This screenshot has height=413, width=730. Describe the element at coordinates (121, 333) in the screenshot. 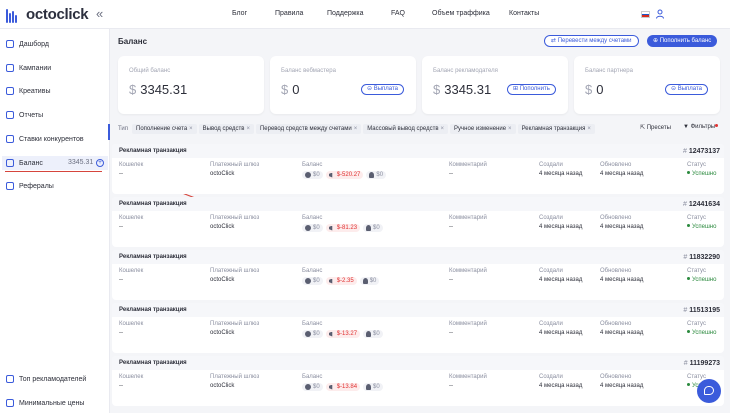

I see `wallet-value: --` at that location.